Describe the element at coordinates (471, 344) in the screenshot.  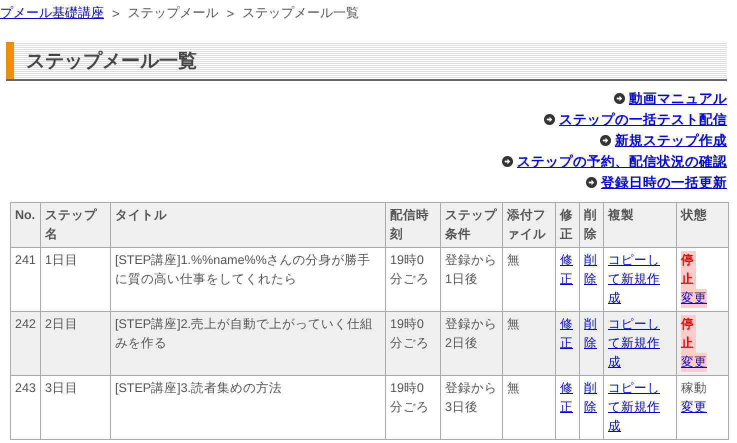
I see `table-cell: 登録から2日後` at that location.